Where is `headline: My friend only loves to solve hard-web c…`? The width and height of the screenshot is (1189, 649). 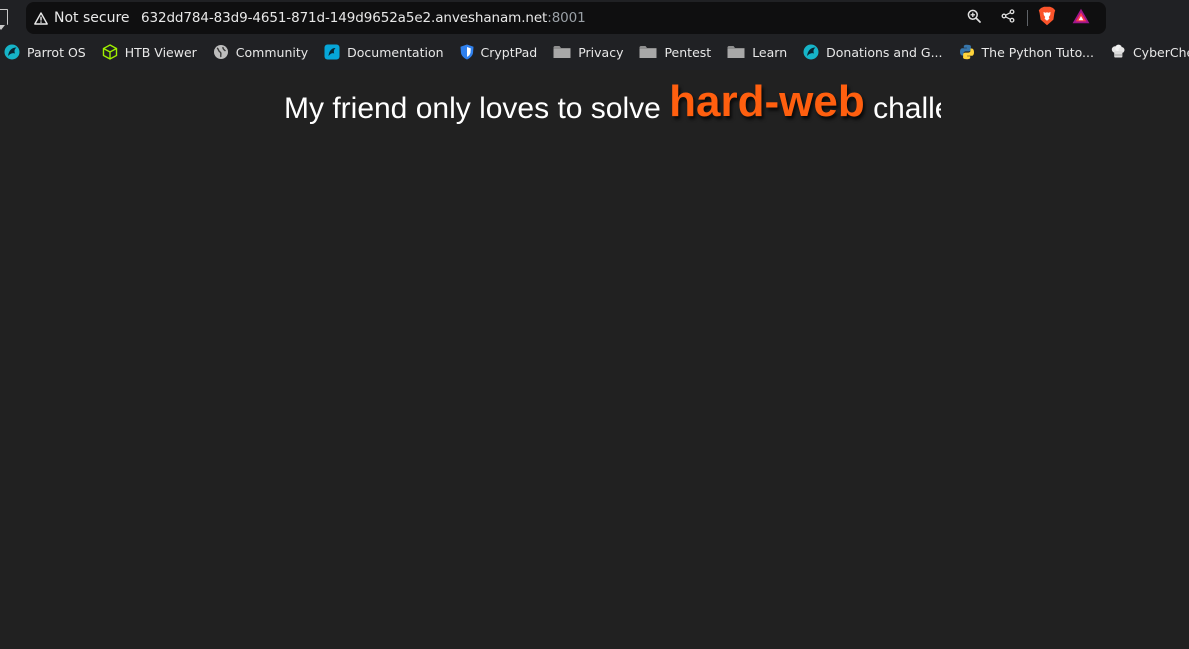
headline: My friend only loves to solve hard-web c… is located at coordinates (612, 102).